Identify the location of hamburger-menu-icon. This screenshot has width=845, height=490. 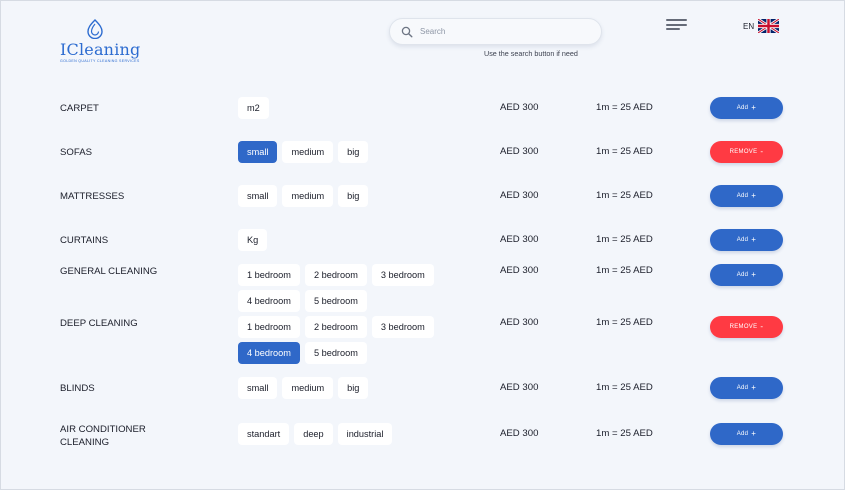
(676, 24).